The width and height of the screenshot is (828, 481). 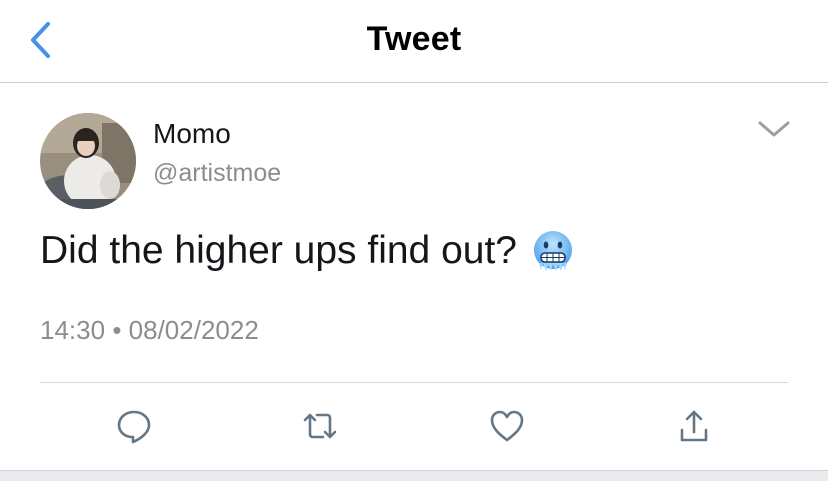 I want to click on retweet-icon, so click(x=320, y=426).